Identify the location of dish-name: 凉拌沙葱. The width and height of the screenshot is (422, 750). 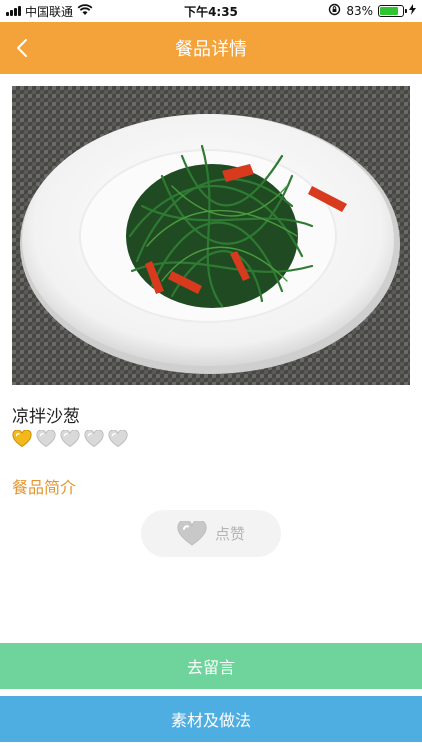
(46, 417).